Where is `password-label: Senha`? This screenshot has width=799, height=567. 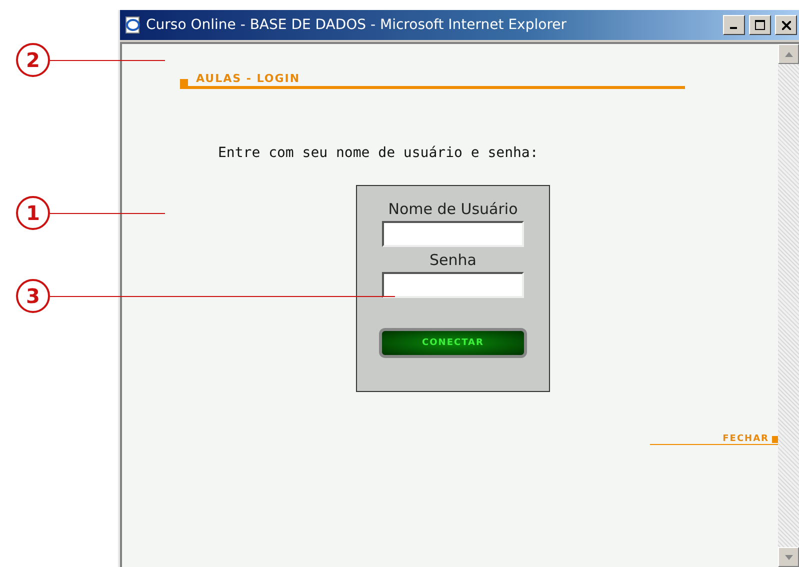
password-label: Senha is located at coordinates (453, 260).